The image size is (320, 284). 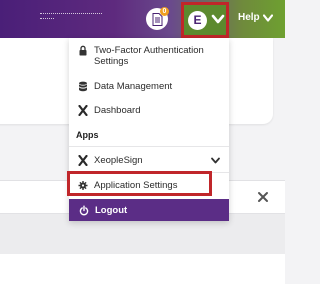 What do you see at coordinates (83, 185) in the screenshot?
I see `gear-icon` at bounding box center [83, 185].